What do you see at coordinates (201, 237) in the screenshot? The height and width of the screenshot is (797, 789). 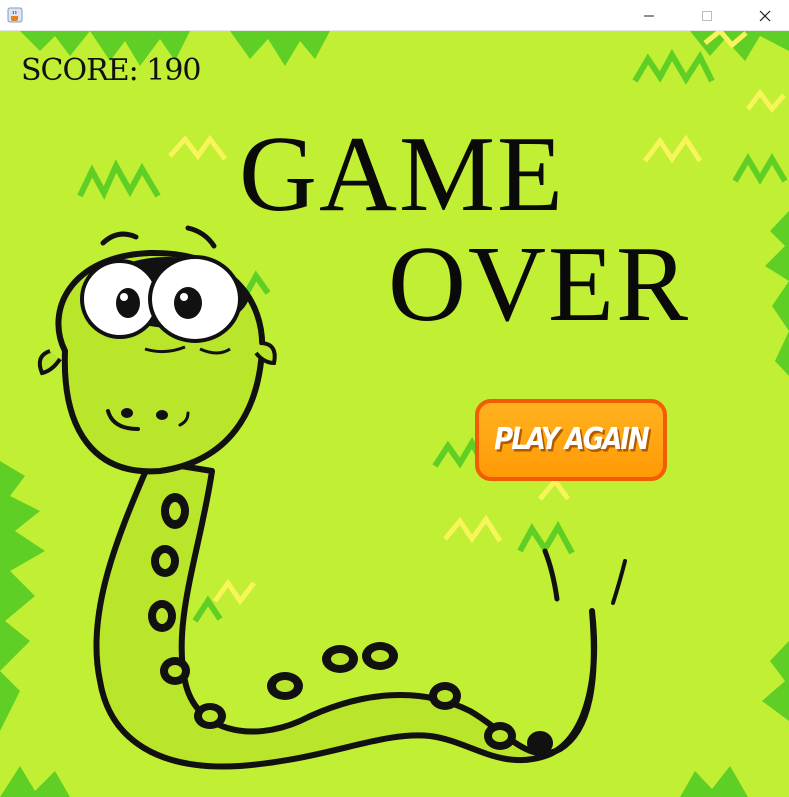 I see `right-eyebrow` at bounding box center [201, 237].